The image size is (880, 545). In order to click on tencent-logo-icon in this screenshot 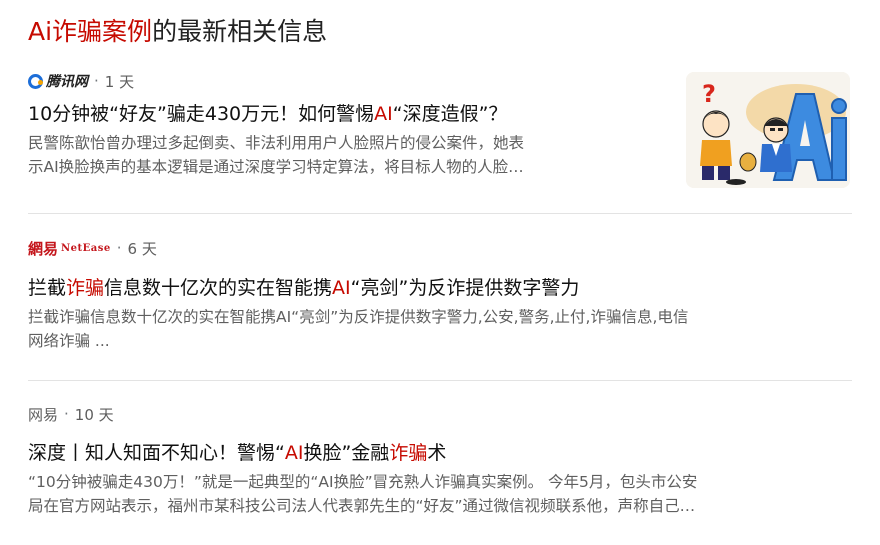, I will do `click(35, 81)`.